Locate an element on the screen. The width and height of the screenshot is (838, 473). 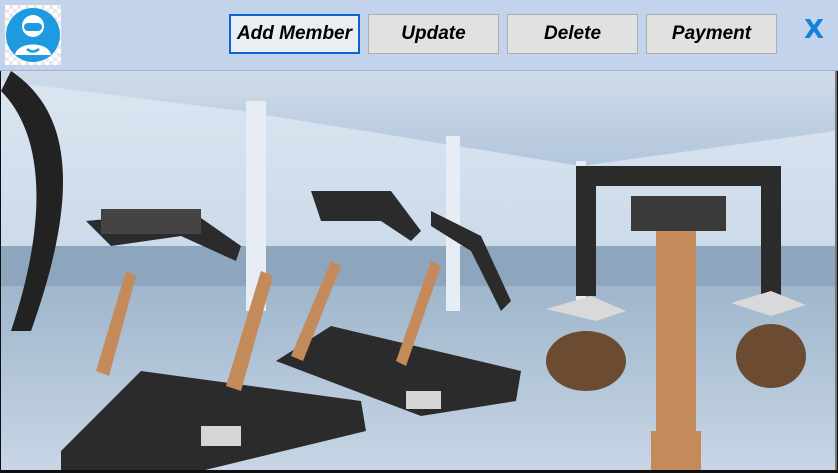
add-member-button: Add Member is located at coordinates (294, 34).